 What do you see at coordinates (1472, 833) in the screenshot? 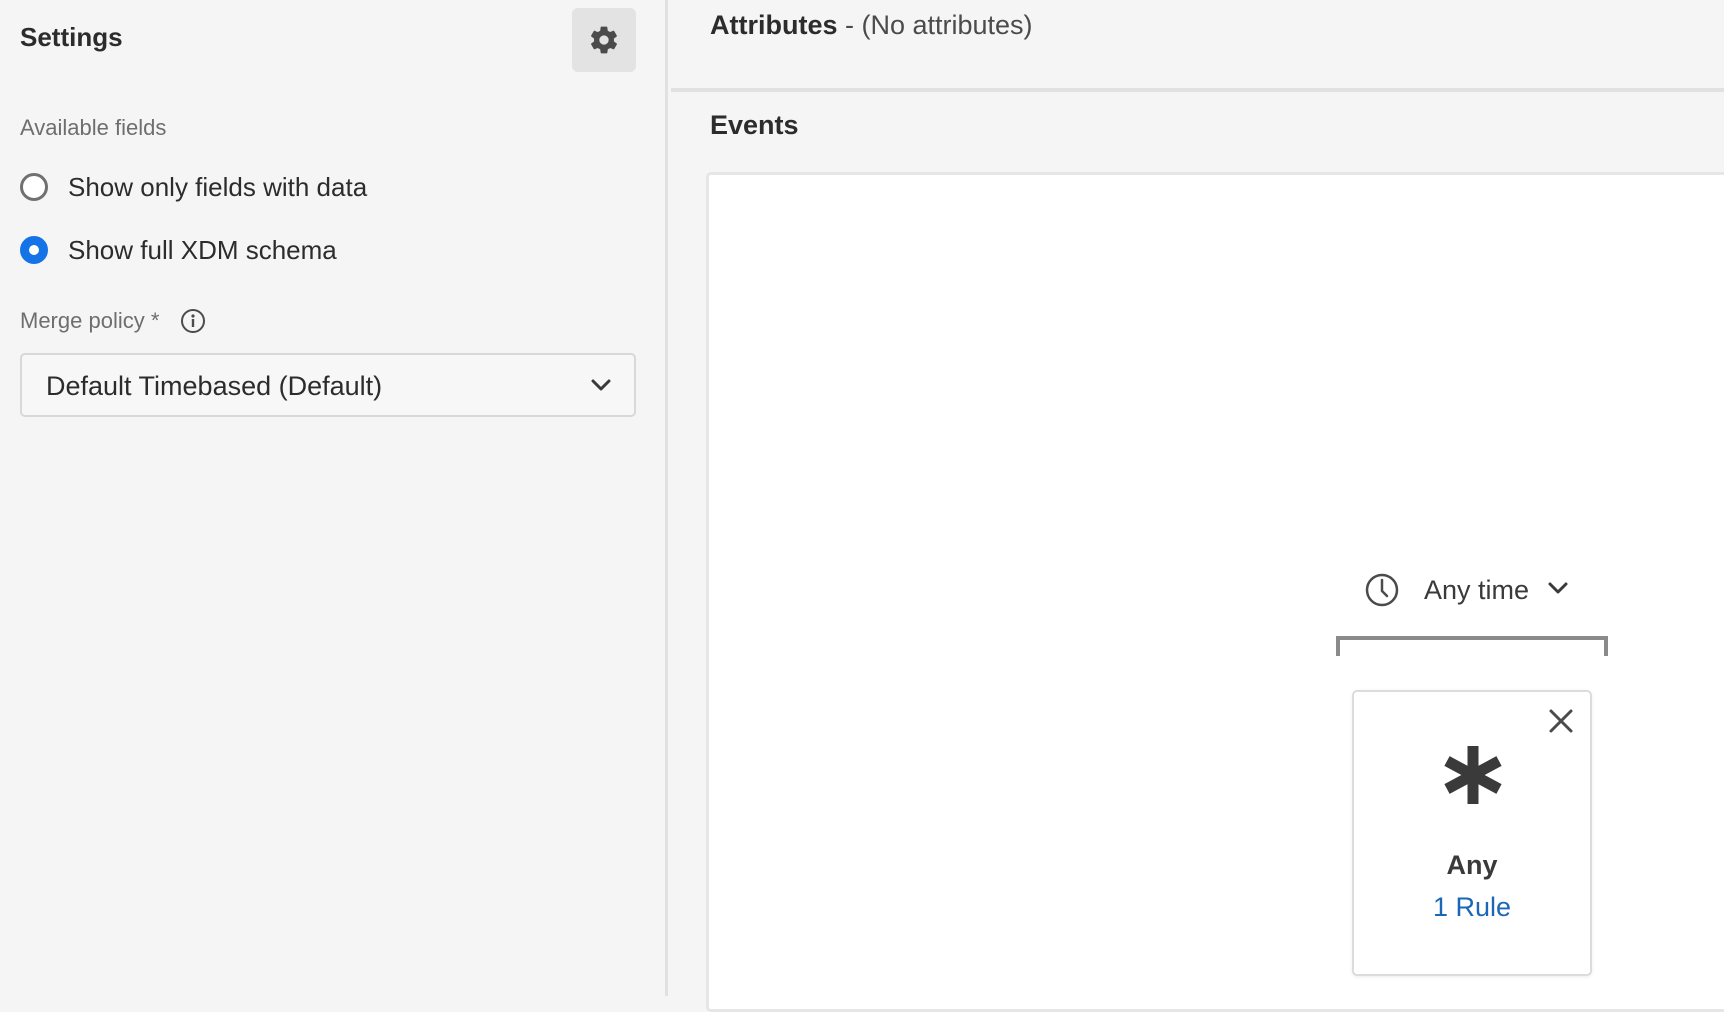
I see `event-rule-card: Any 1 Rule` at bounding box center [1472, 833].